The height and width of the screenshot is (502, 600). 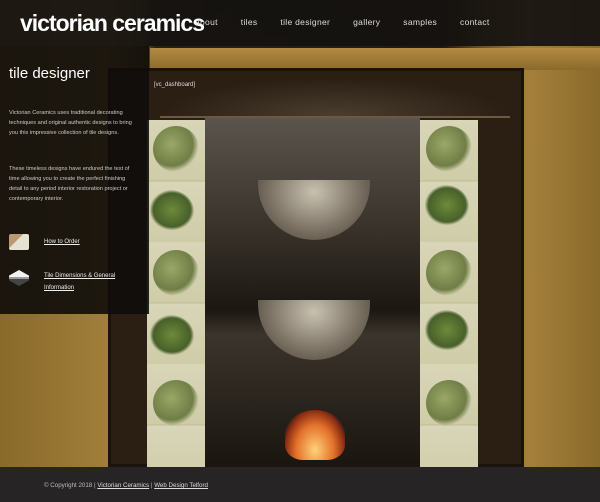 I want to click on dimensions-link-row: Tile Dimensions & General Information, so click(x=68, y=282).